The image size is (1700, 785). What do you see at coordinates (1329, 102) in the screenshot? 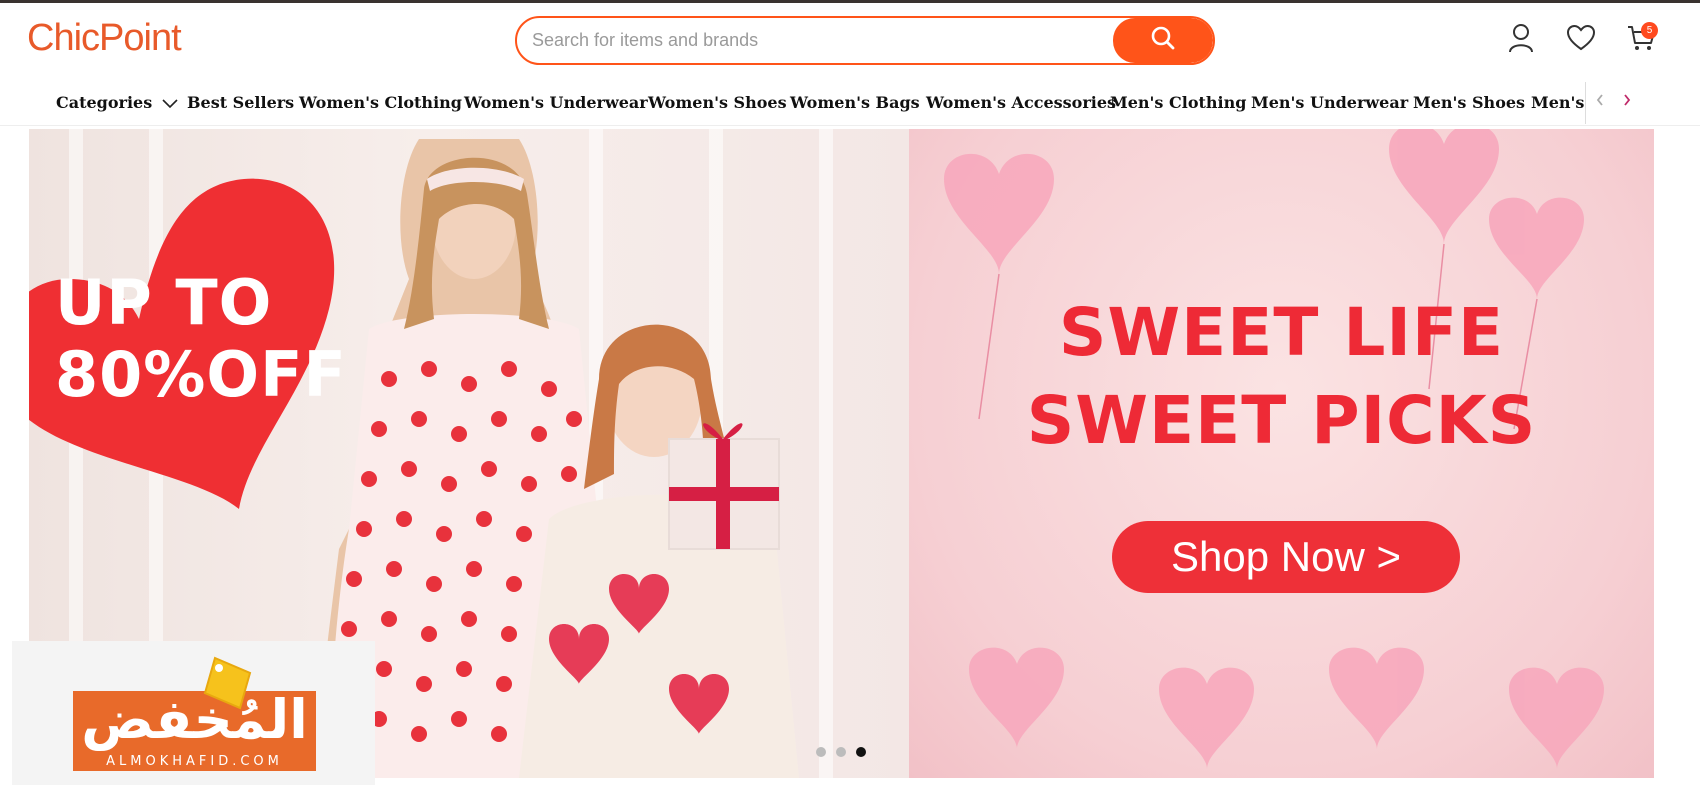
I see `nav-item-mens-underwear: Men's Underwear` at bounding box center [1329, 102].